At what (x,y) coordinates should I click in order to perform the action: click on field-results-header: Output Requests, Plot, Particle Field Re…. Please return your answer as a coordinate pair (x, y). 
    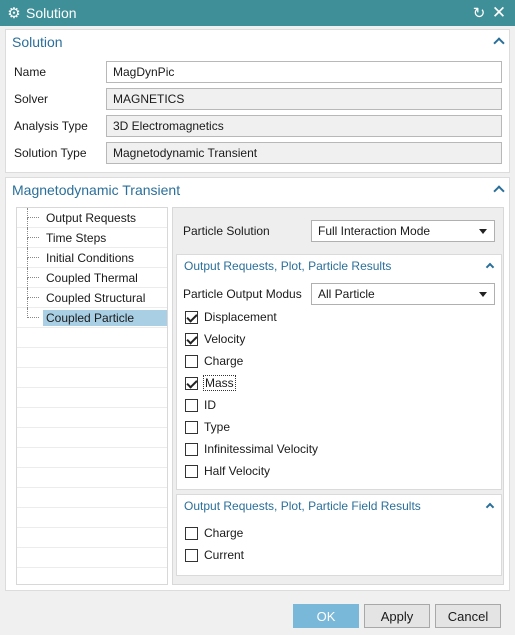
    Looking at the image, I should click on (339, 506).